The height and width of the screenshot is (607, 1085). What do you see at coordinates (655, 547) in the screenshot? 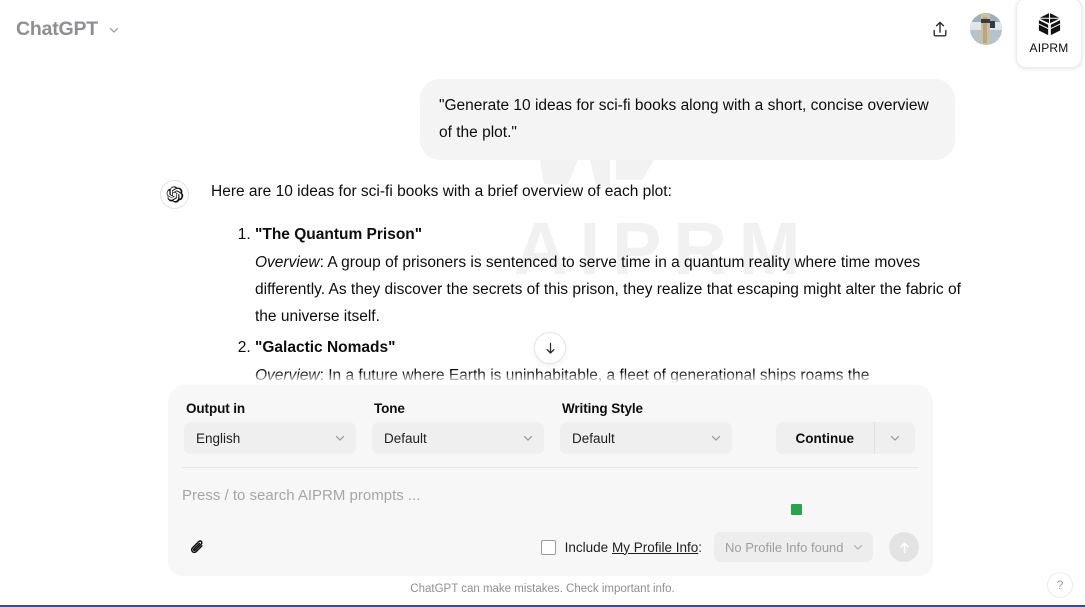
I see `my-profile-info-link: My Profile Info` at bounding box center [655, 547].